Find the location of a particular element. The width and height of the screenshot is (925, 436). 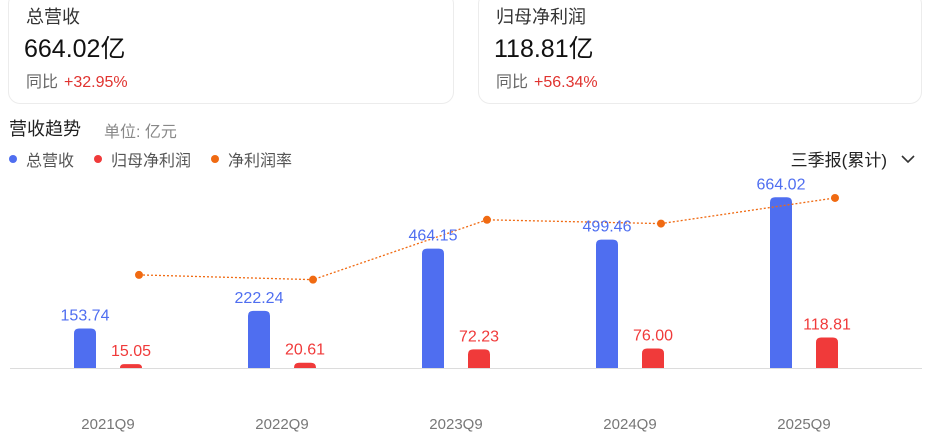

x-tick-label: 2023Q9 is located at coordinates (455, 424).